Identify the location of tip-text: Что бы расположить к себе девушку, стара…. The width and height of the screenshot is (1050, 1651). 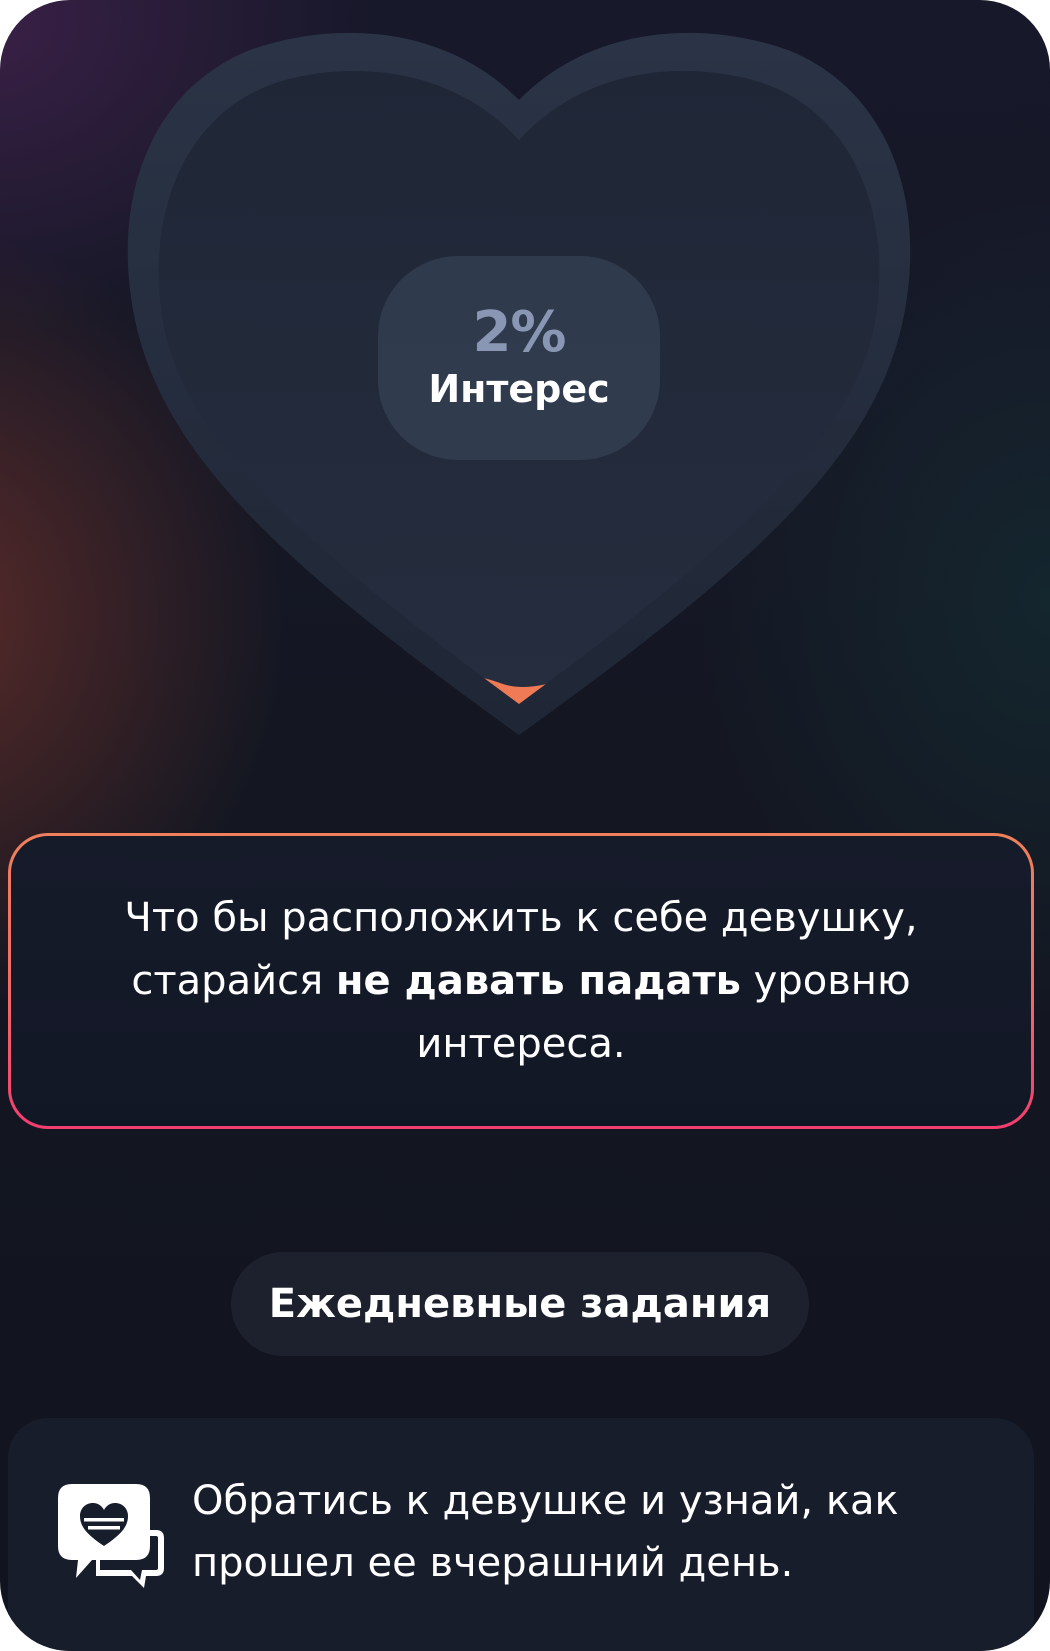
(521, 981).